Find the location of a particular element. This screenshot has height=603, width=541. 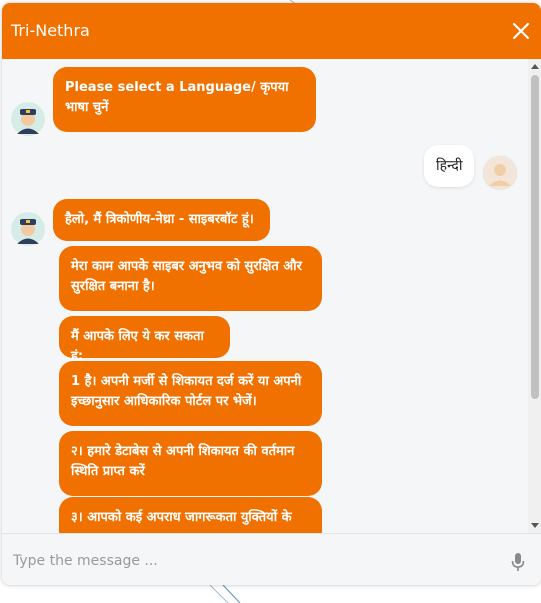

message-input-bar is located at coordinates (271, 559).